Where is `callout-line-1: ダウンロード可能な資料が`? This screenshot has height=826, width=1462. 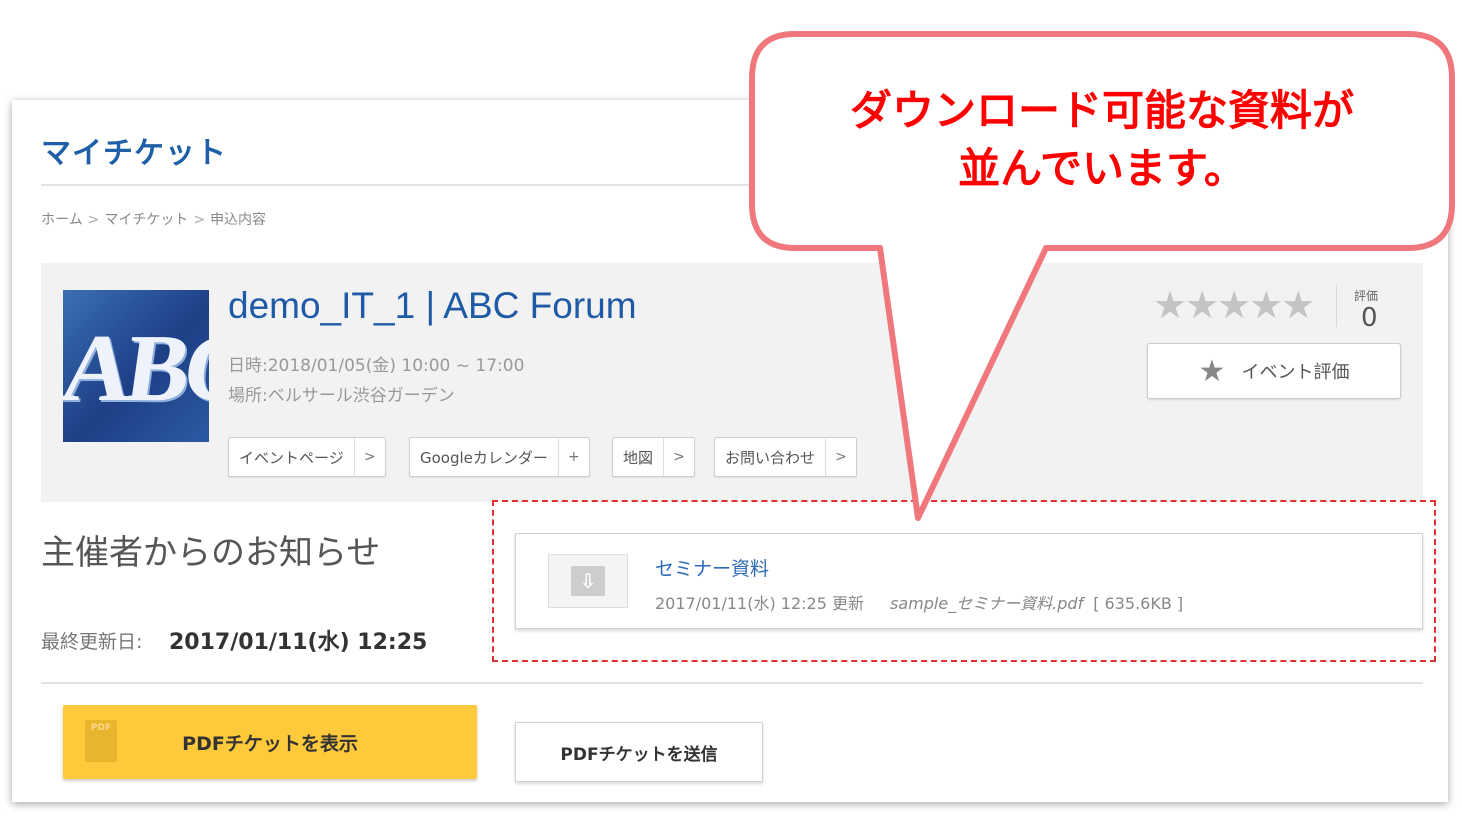
callout-line-1: ダウンロード可能な資料が is located at coordinates (1101, 110).